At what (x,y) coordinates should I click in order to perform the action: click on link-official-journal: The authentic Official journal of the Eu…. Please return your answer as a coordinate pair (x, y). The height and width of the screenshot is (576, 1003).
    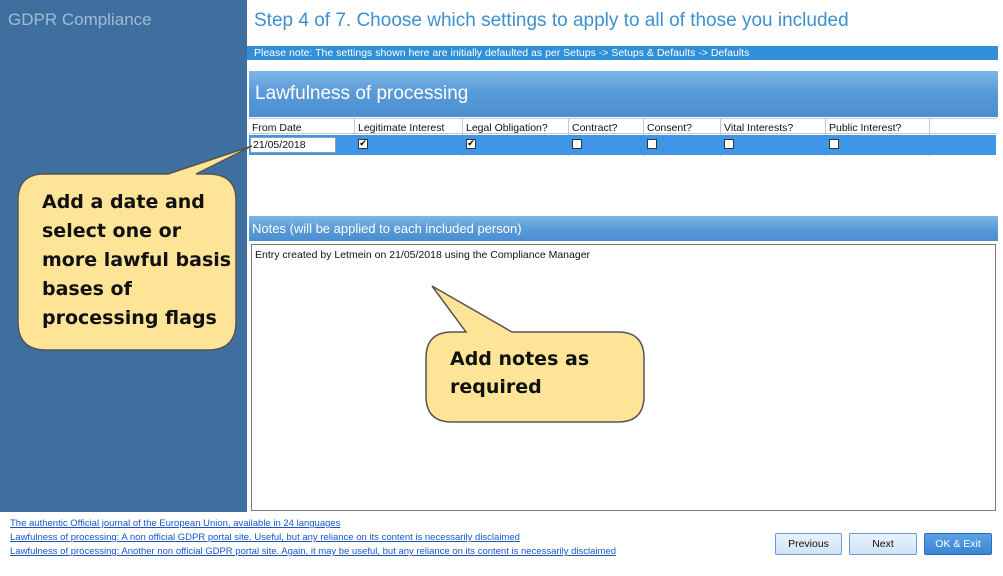
    Looking at the image, I should click on (175, 523).